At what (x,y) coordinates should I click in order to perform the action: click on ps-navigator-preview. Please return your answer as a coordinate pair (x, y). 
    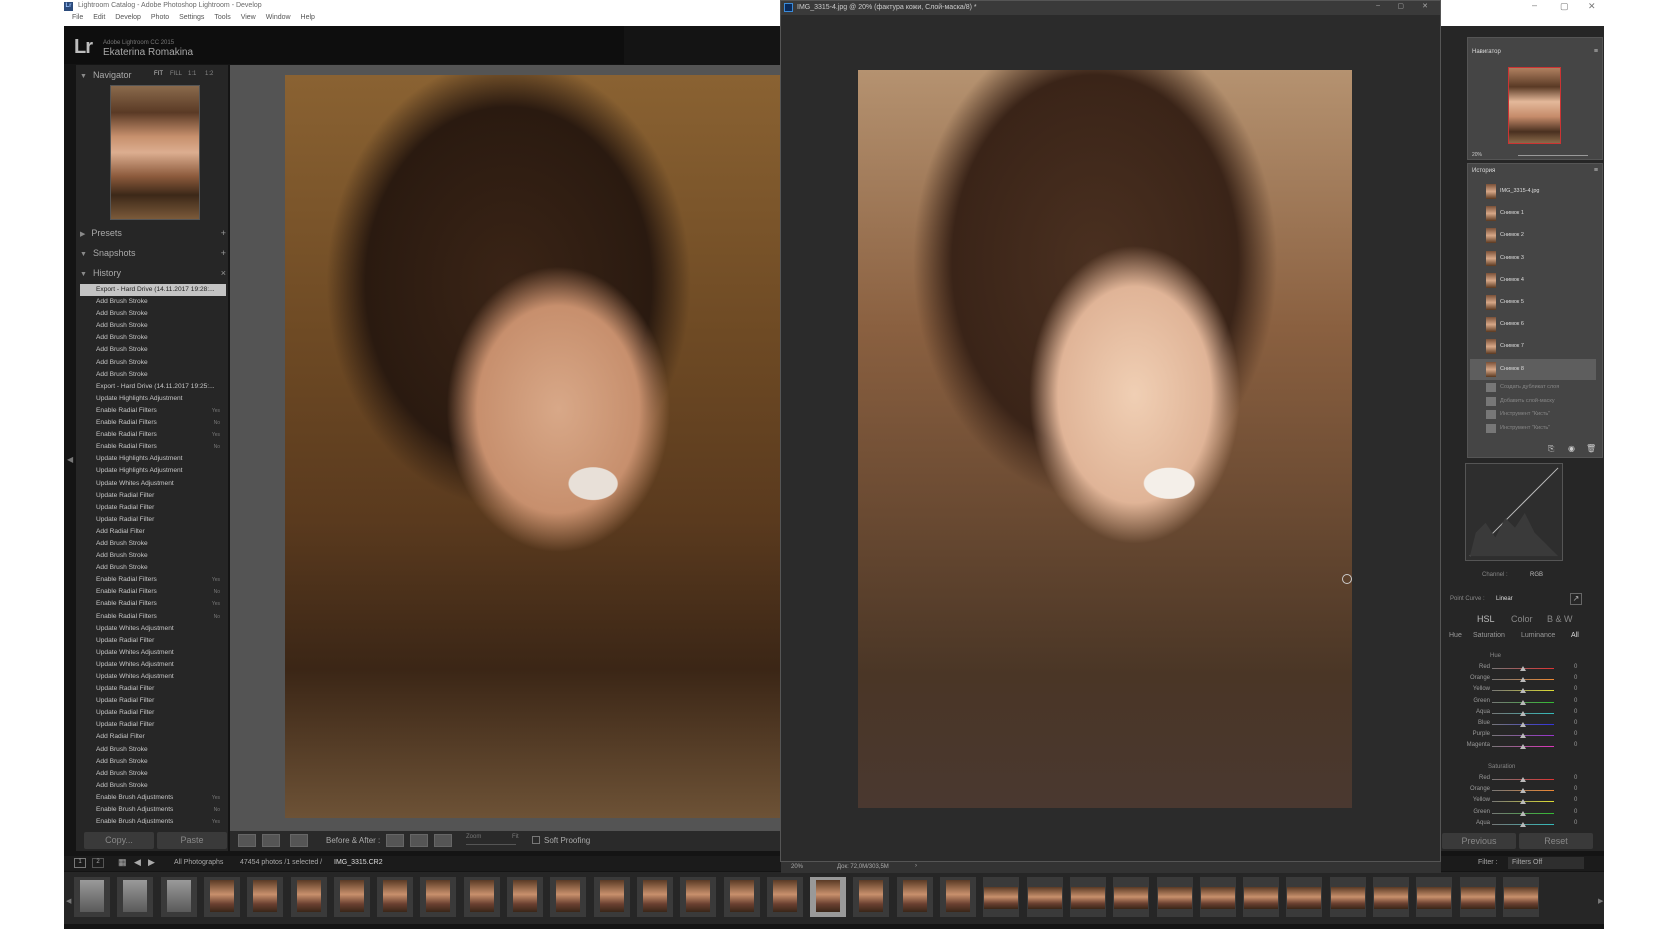
    Looking at the image, I should click on (1534, 105).